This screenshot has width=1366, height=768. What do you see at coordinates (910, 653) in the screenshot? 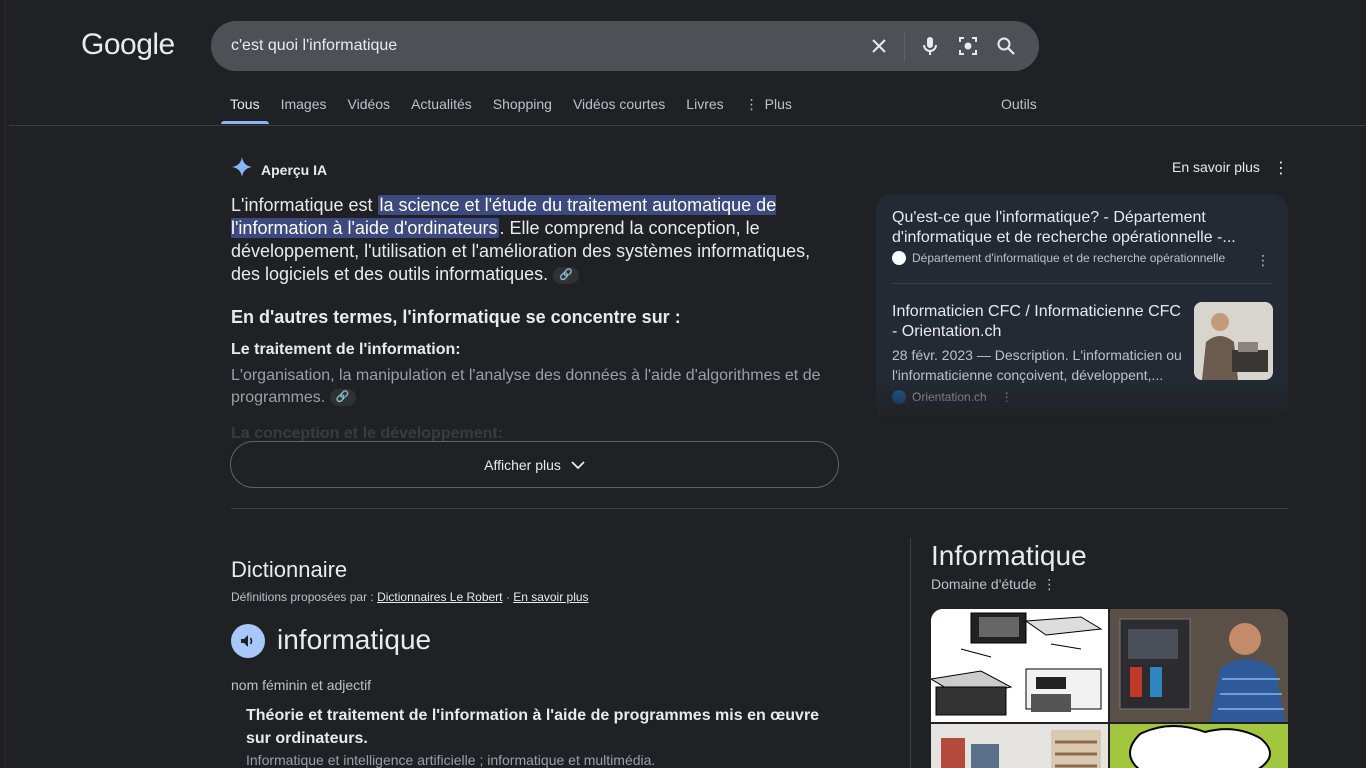
I see `knowledge-panel-divider` at bounding box center [910, 653].